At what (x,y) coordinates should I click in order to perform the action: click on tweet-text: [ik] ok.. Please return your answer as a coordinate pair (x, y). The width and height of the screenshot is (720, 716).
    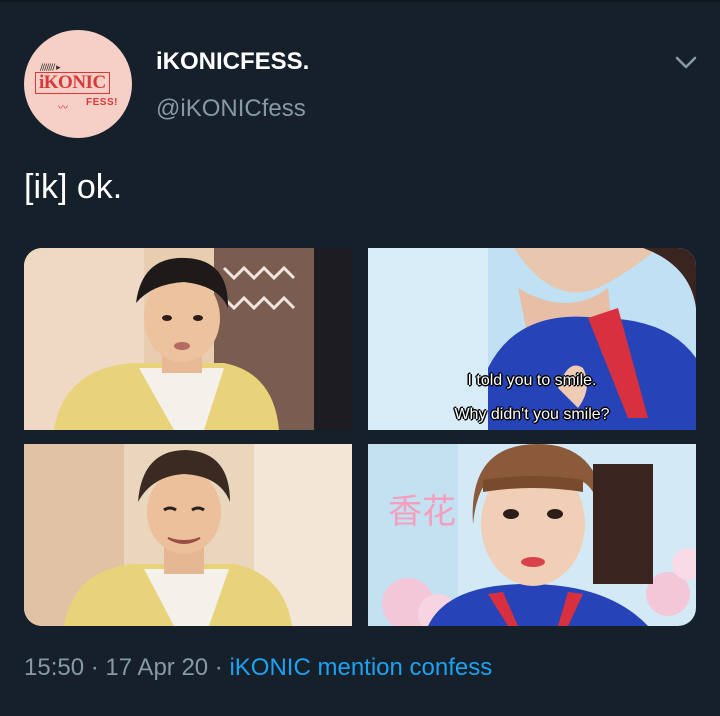
    Looking at the image, I should click on (73, 187).